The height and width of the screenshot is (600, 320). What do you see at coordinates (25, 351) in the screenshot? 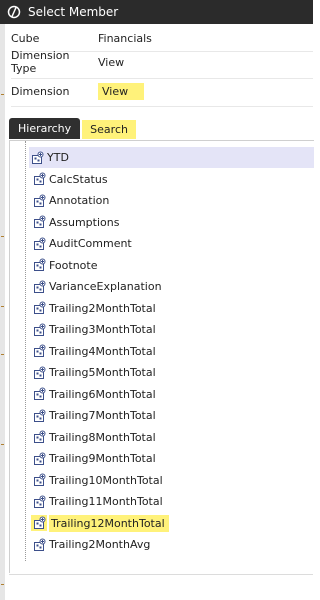
I see `tree-connector-line` at bounding box center [25, 351].